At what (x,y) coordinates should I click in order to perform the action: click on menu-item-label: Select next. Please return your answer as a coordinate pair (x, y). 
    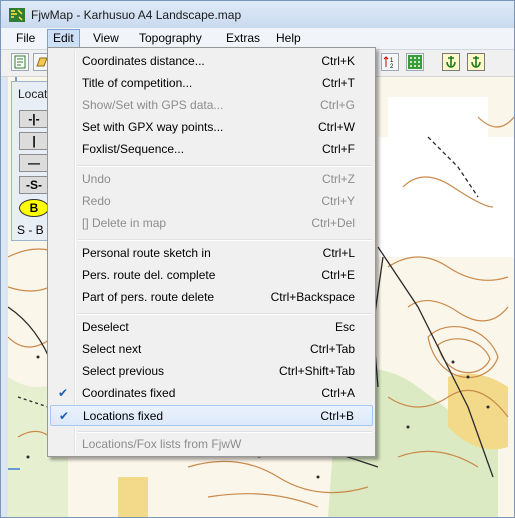
    Looking at the image, I should click on (112, 349).